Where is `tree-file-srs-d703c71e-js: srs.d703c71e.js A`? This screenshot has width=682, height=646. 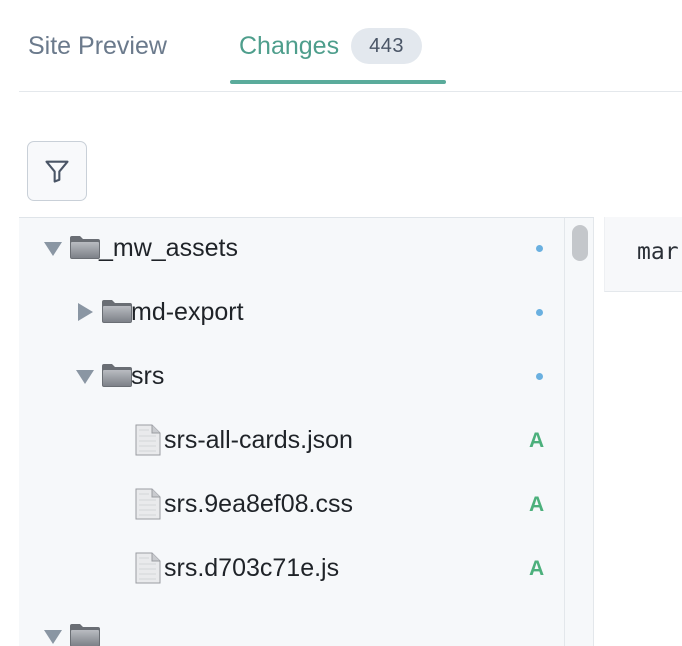
tree-file-srs-d703c71e-js: srs.d703c71e.js A is located at coordinates (291, 568).